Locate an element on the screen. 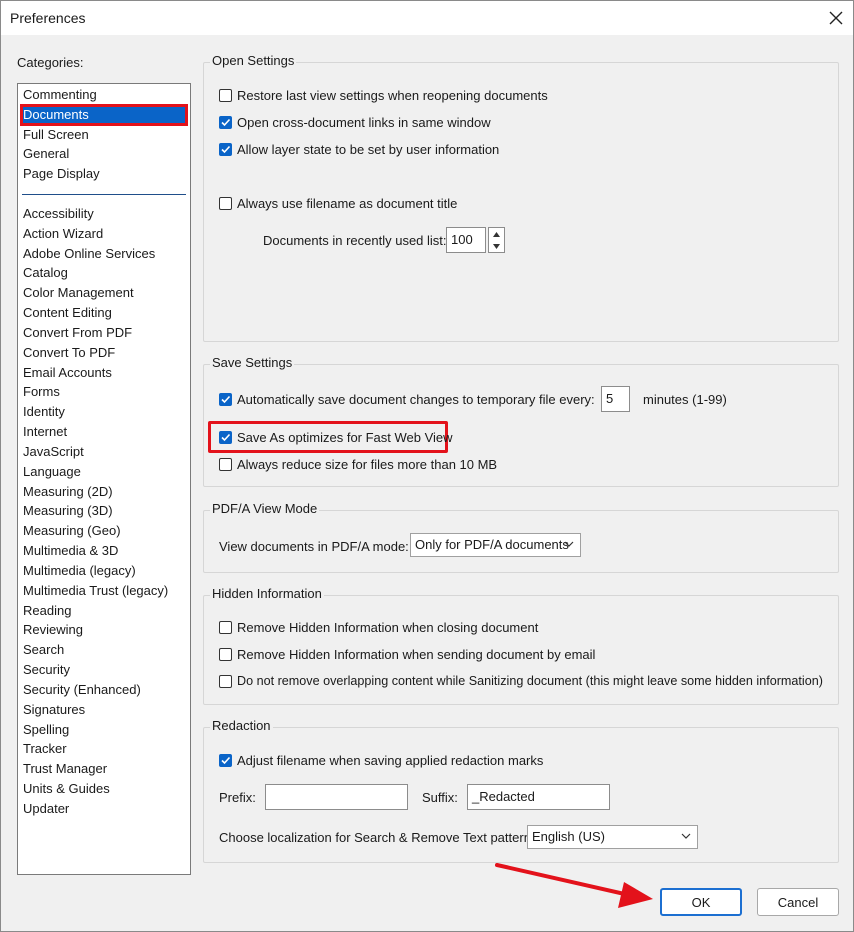 This screenshot has height=932, width=854. ok-button-label: OK is located at coordinates (701, 902).